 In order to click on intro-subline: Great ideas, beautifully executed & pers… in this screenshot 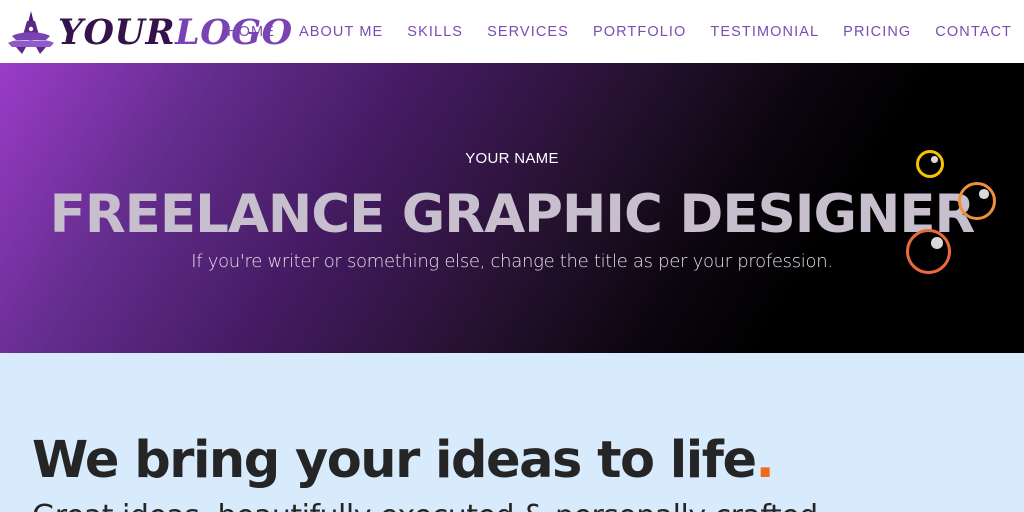, I will do `click(425, 505)`.